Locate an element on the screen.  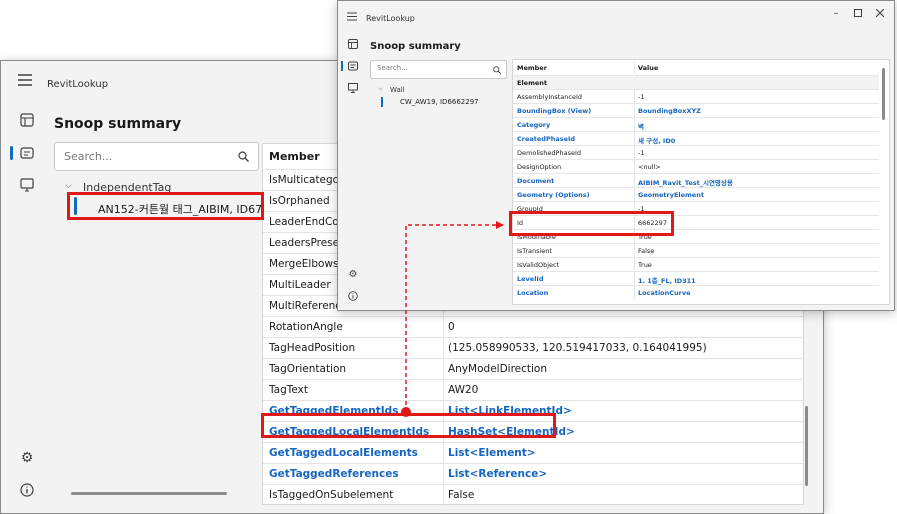
connector-arrow is located at coordinates (452, 319).